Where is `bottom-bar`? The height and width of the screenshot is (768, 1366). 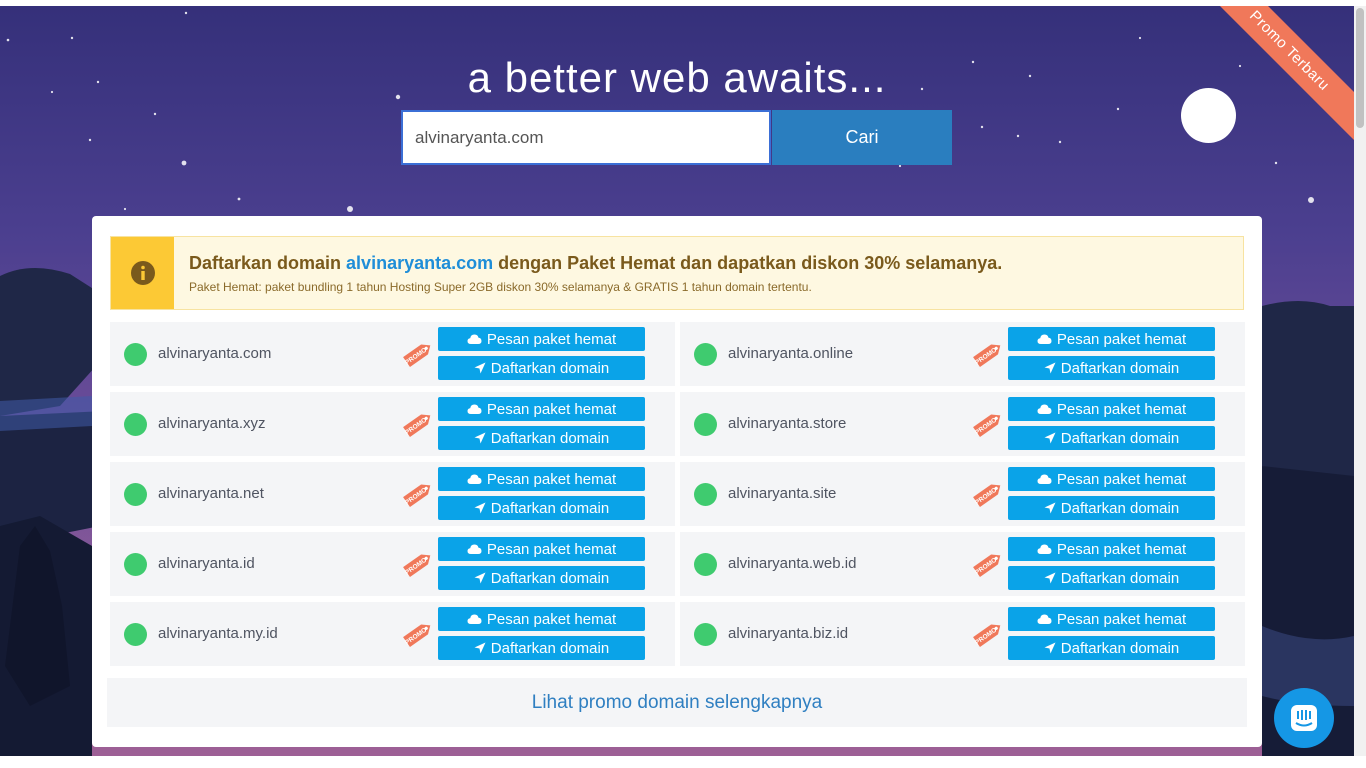
bottom-bar is located at coordinates (683, 762).